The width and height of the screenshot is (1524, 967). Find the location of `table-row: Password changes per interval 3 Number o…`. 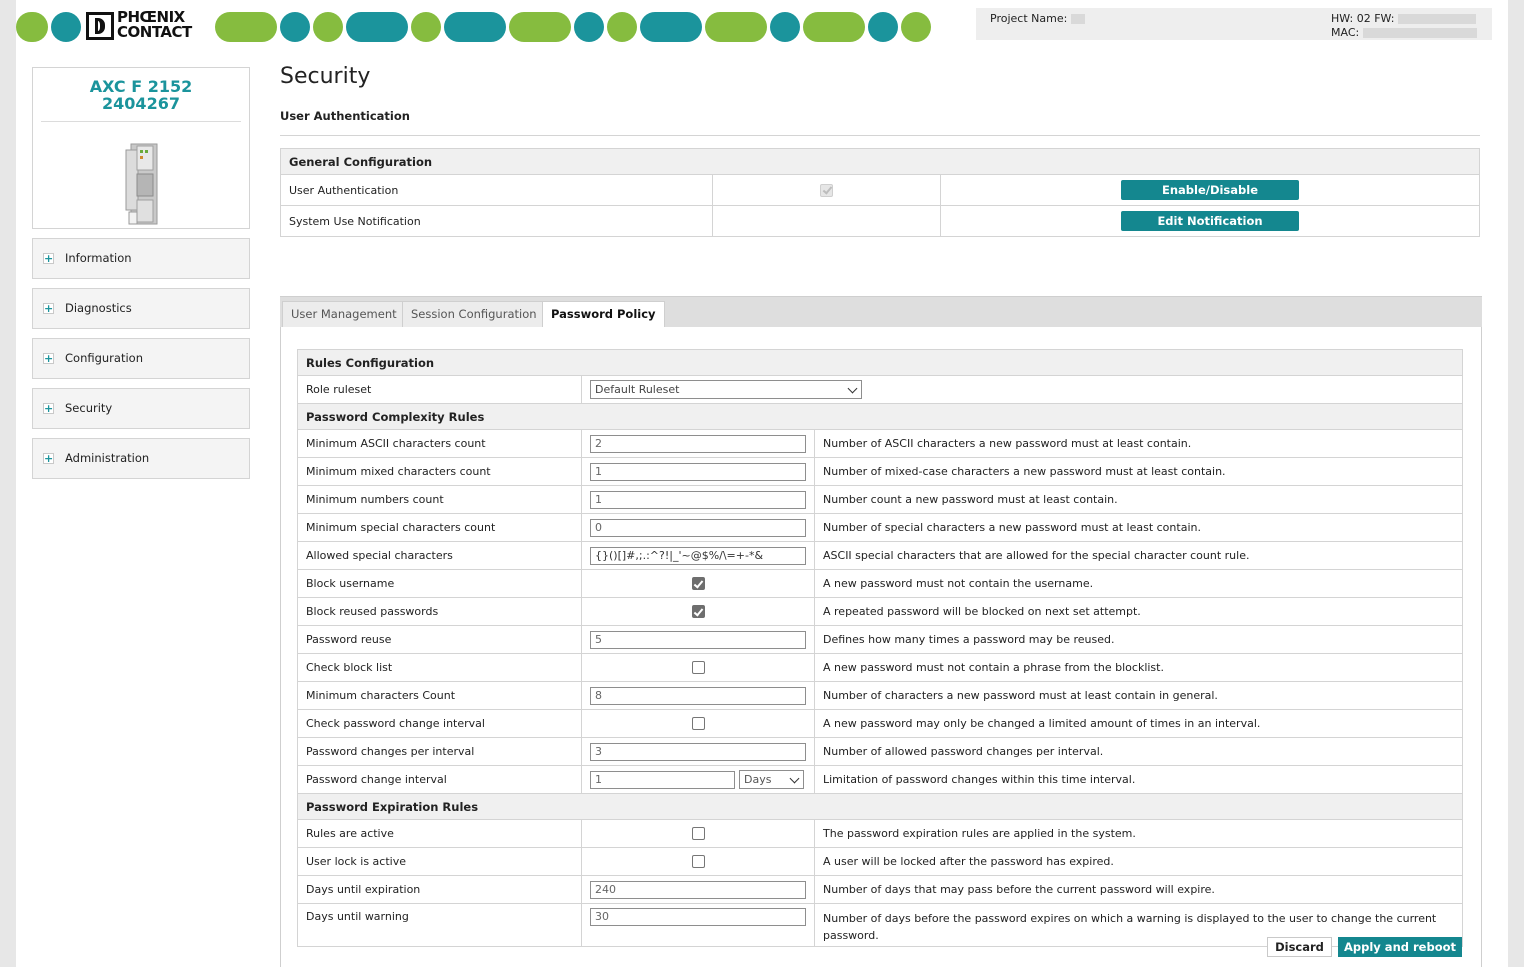

table-row: Password changes per interval 3 Number o… is located at coordinates (880, 751).